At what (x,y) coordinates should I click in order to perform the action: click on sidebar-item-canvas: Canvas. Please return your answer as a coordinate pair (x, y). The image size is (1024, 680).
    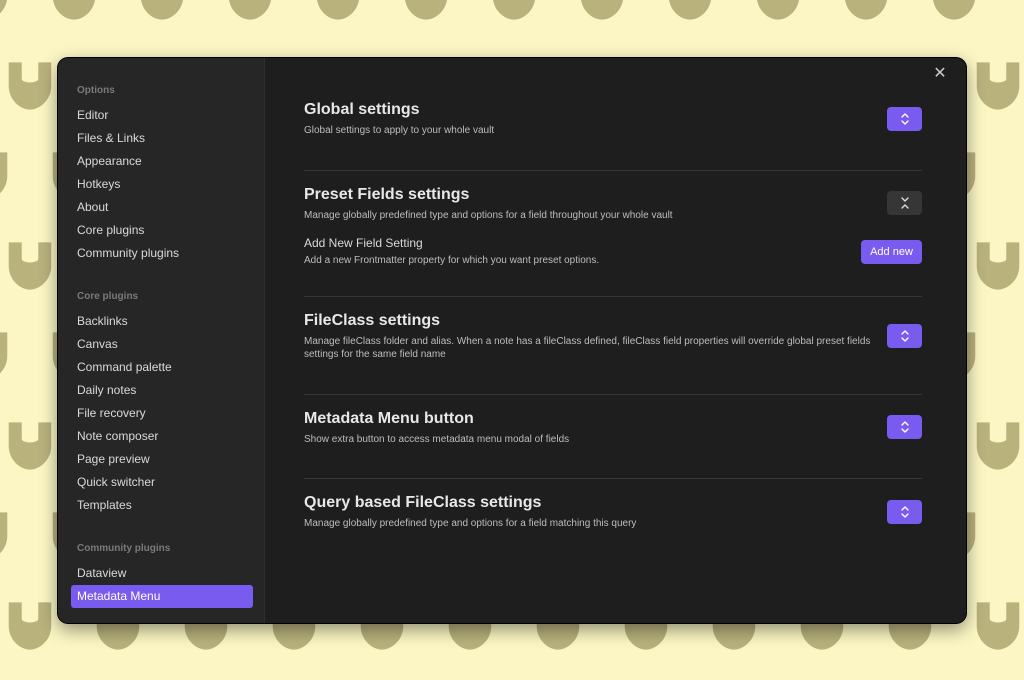
    Looking at the image, I should click on (155, 344).